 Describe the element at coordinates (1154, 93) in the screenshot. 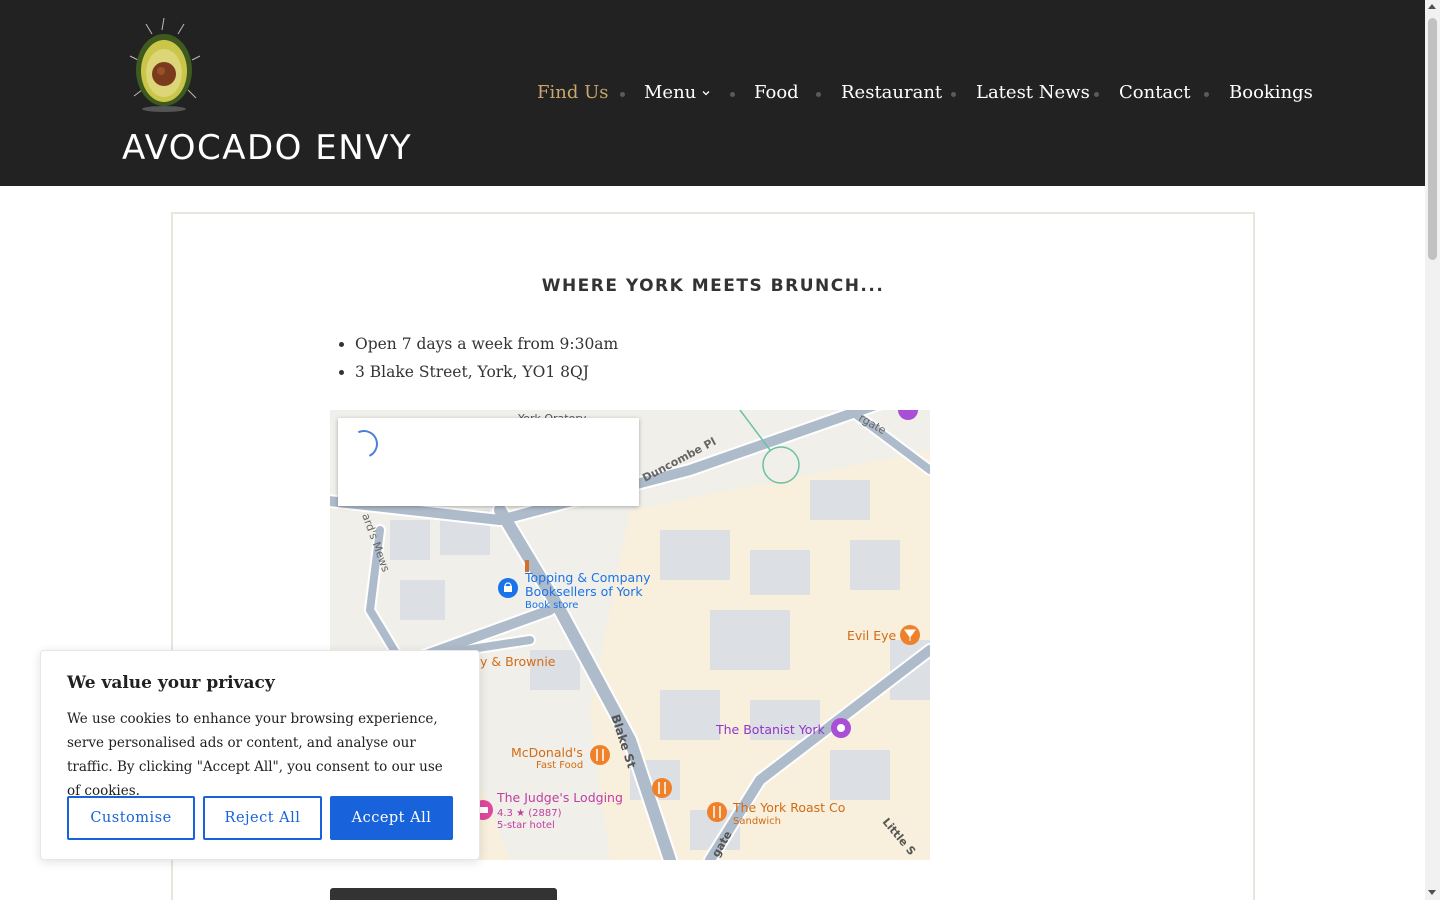

I see `nav-contact: Contact` at that location.